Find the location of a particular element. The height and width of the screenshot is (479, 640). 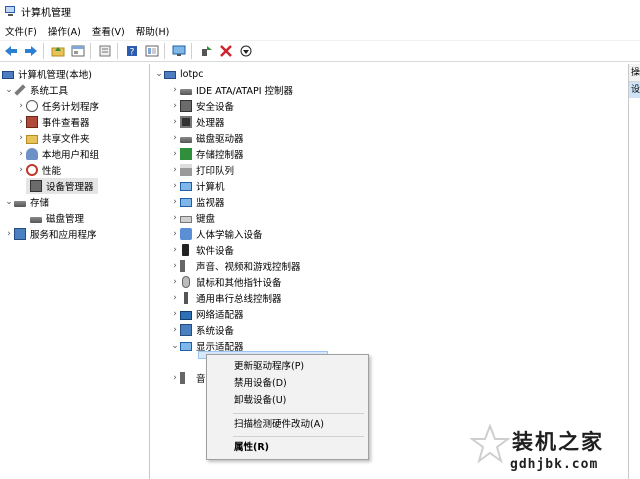

tree-item-label: 共享文件夹 is located at coordinates (66, 139).